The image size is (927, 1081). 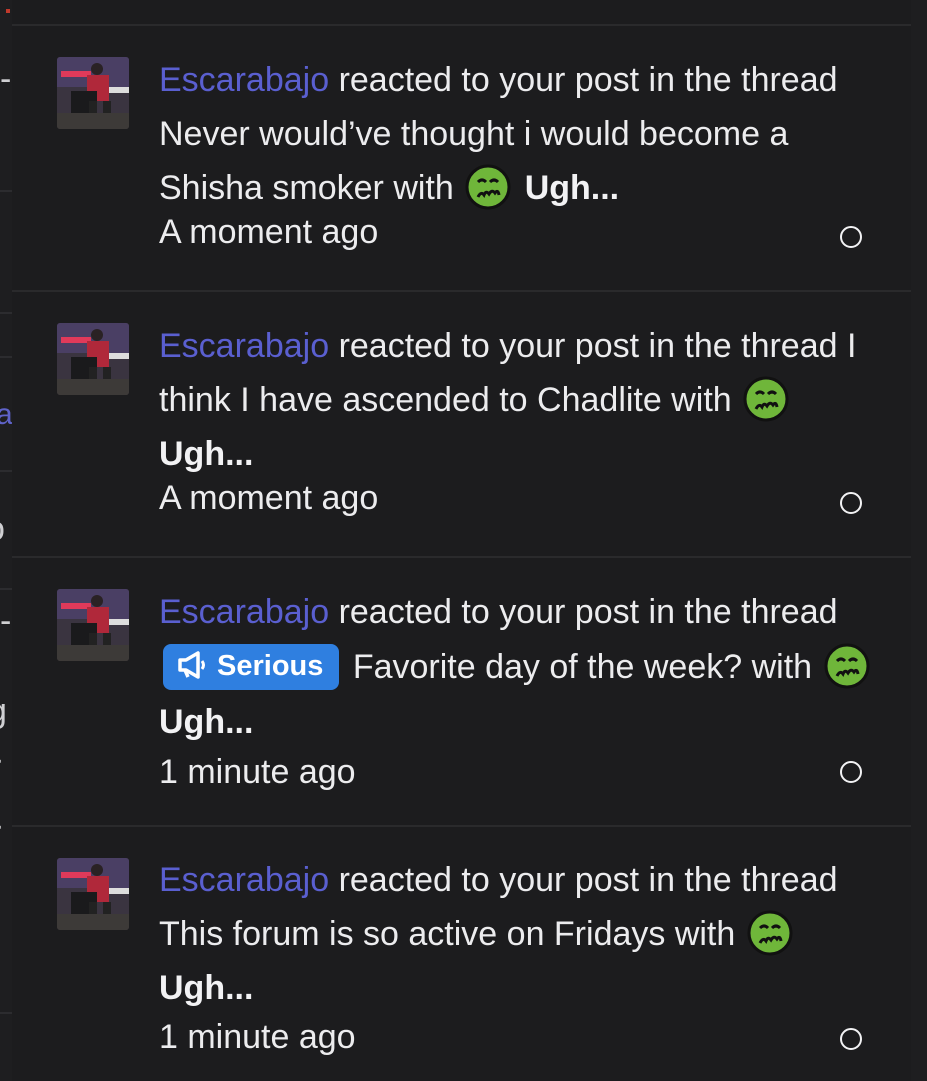 I want to click on background-accent, so click(x=8, y=11).